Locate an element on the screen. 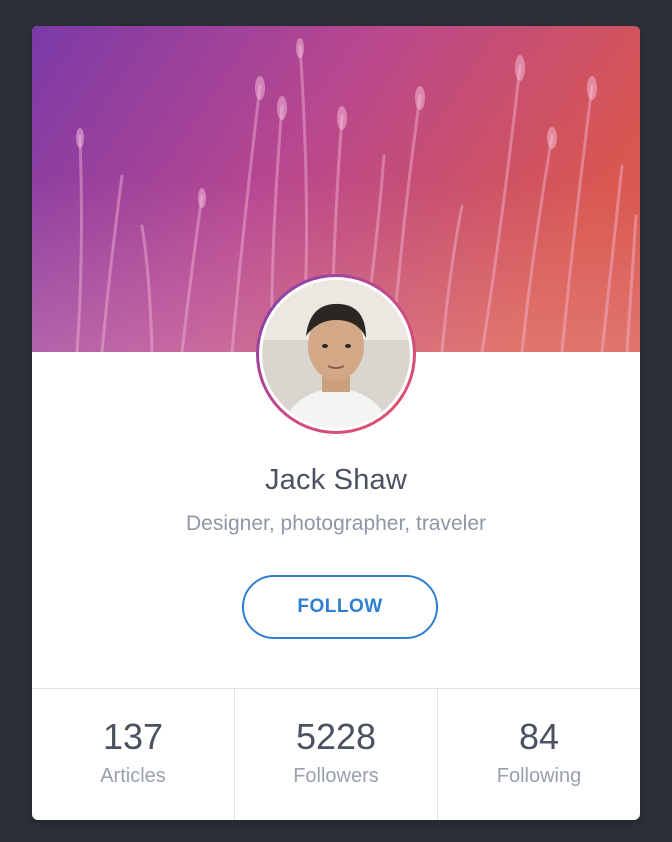 The width and height of the screenshot is (672, 842). stat-articles-value: 137 is located at coordinates (133, 736).